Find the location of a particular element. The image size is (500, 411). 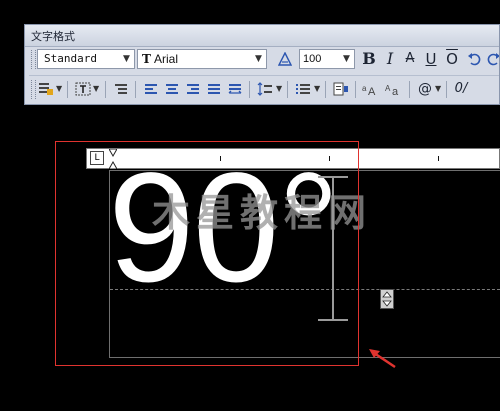

oblique-angle-button: 0/ is located at coordinates (461, 89).